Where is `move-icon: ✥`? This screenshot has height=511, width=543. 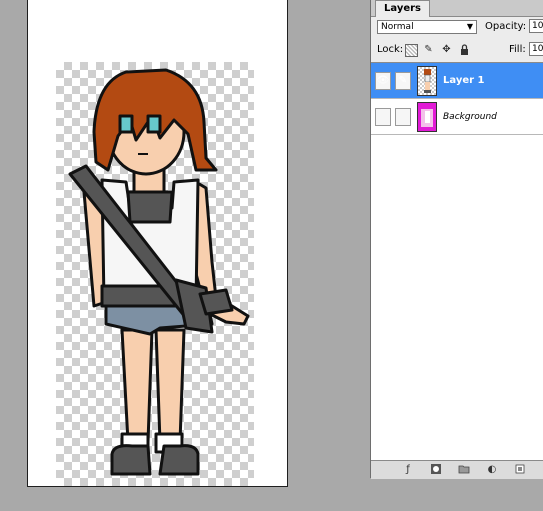
move-icon: ✥ is located at coordinates (446, 49).